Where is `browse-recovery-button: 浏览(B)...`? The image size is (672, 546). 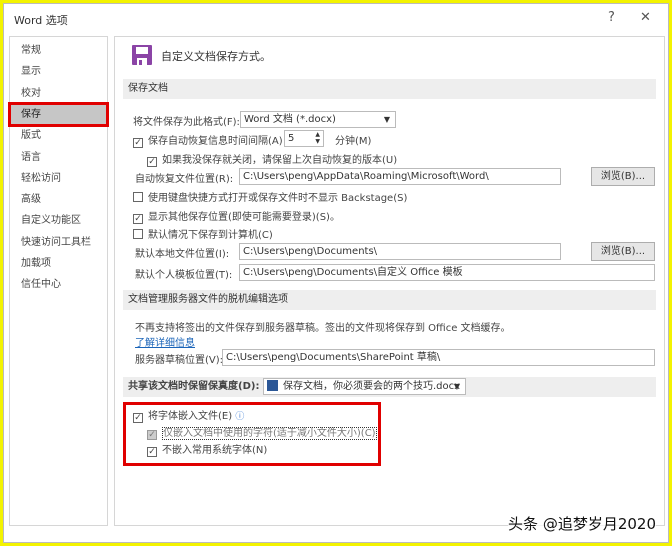 browse-recovery-button: 浏览(B)... is located at coordinates (623, 176).